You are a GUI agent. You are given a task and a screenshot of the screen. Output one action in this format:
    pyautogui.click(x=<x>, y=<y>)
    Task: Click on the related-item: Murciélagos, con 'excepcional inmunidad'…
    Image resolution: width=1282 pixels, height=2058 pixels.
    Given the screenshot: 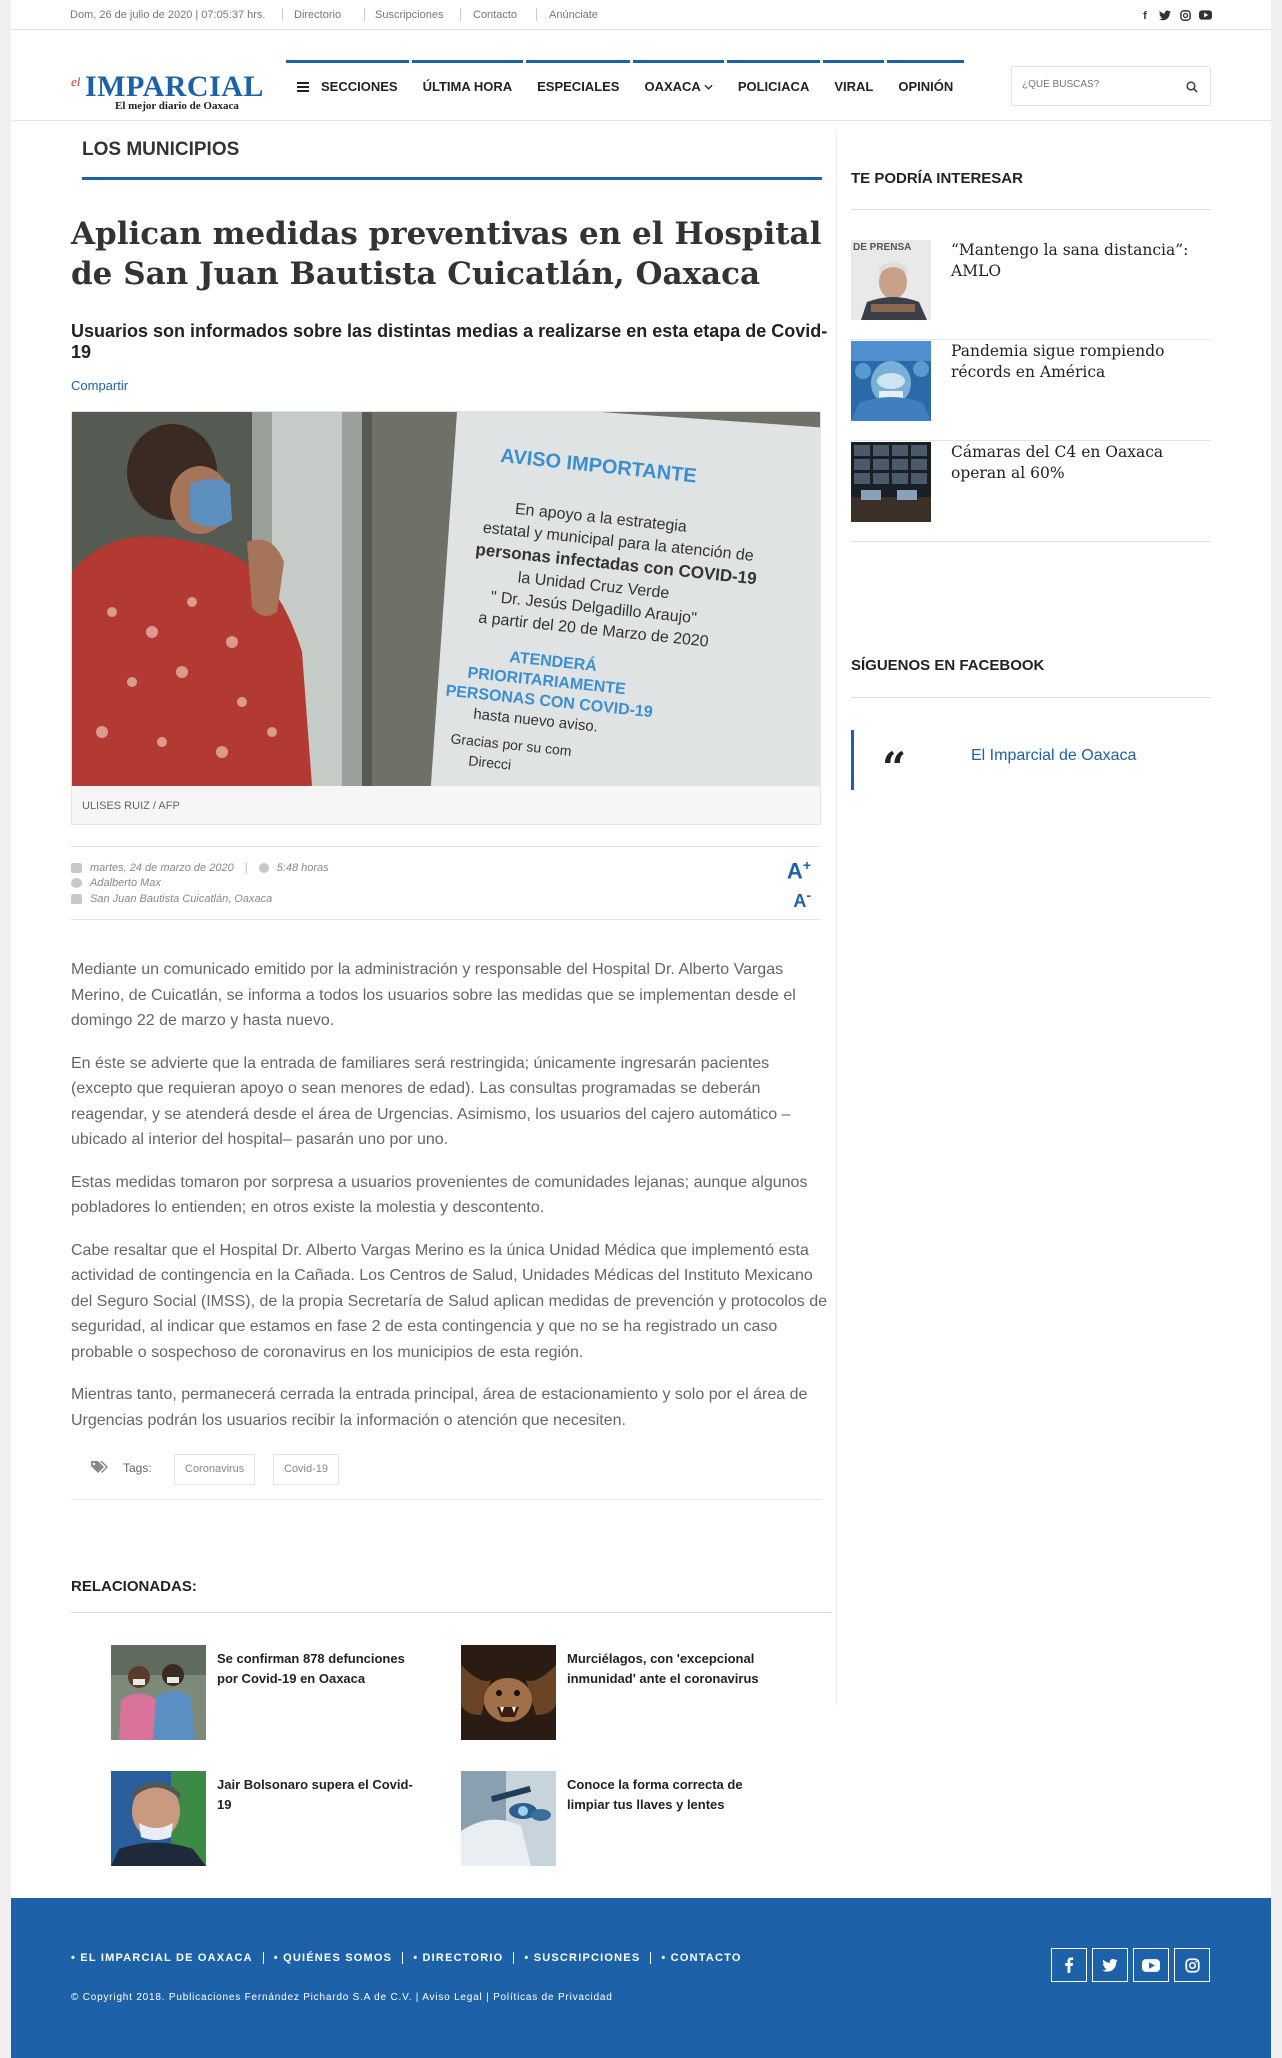 What is the action you would take?
    pyautogui.click(x=621, y=1693)
    